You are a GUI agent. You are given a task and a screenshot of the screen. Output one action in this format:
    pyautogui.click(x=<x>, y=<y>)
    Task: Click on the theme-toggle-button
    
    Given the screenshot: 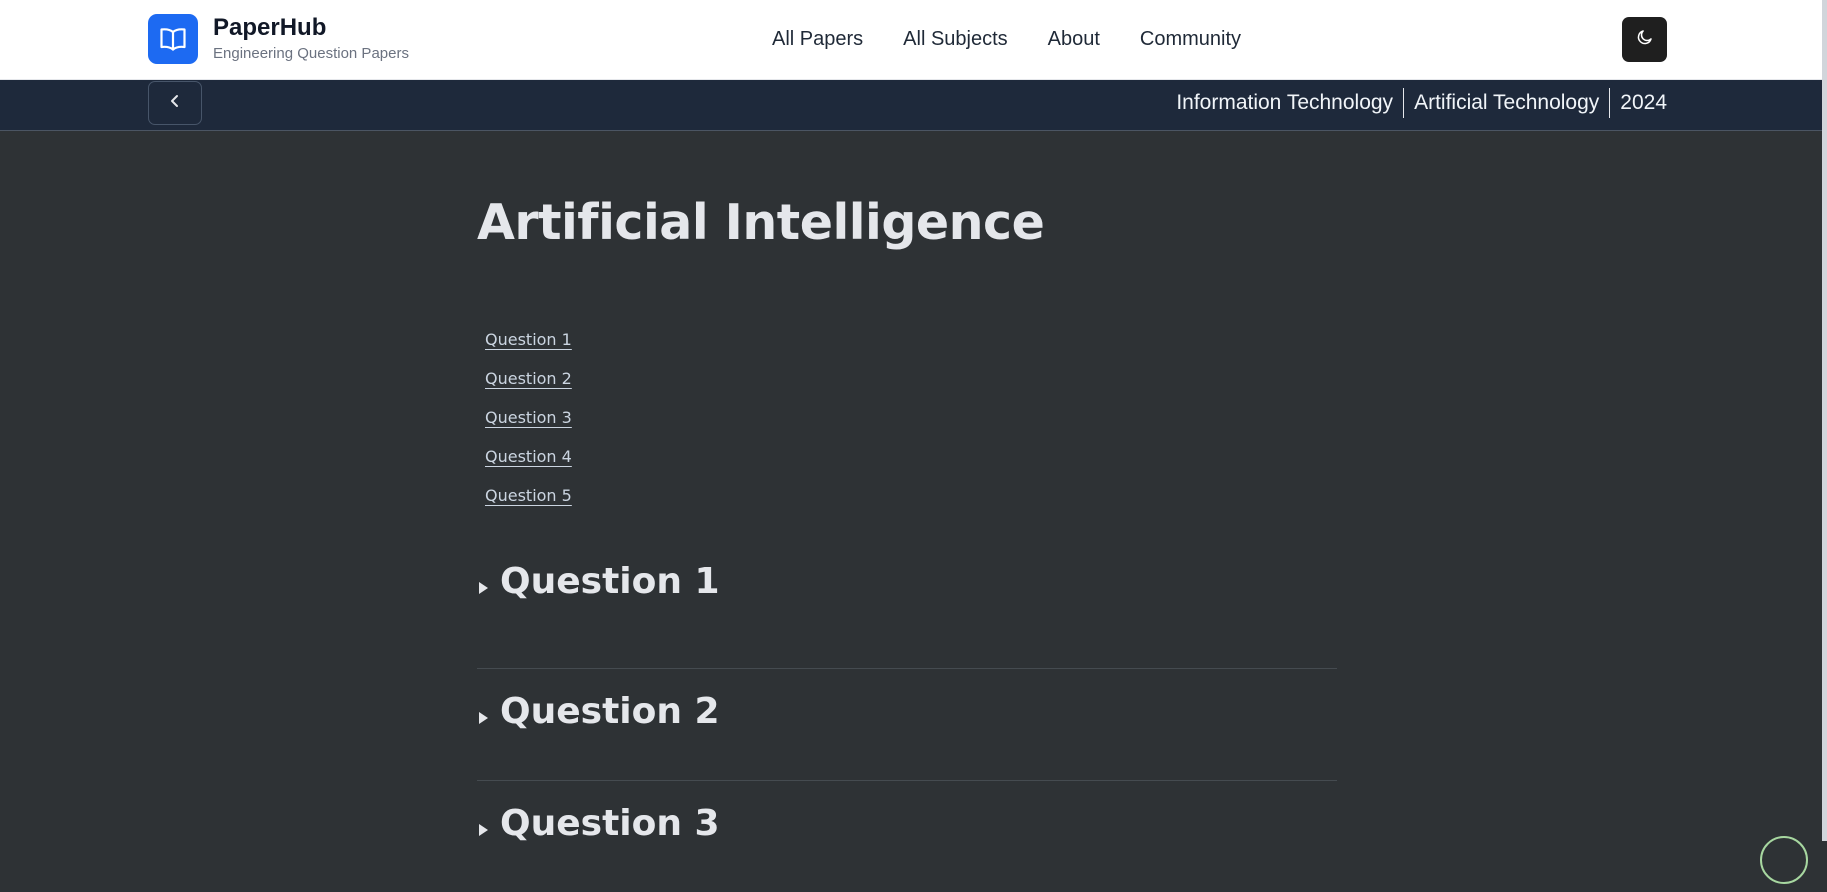 What is the action you would take?
    pyautogui.click(x=1644, y=39)
    